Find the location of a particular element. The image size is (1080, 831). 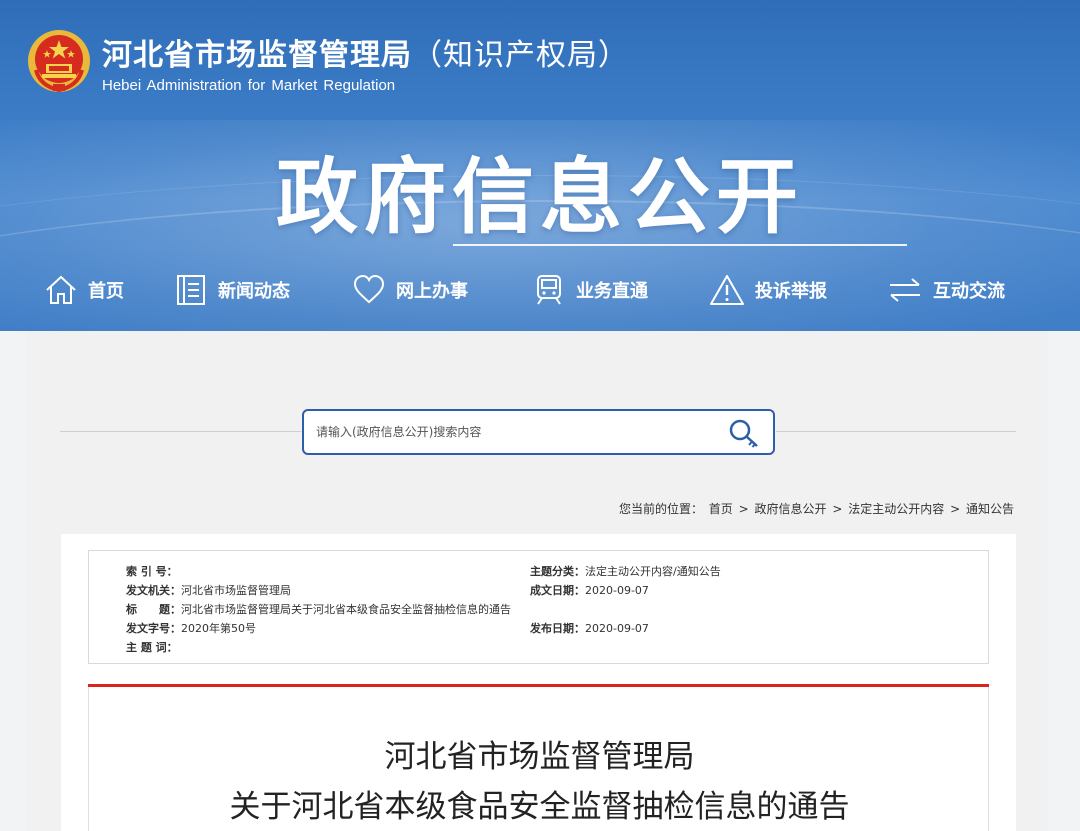

site-title: 河北省市场监督管理局（知识产权局） is located at coordinates (365, 52).